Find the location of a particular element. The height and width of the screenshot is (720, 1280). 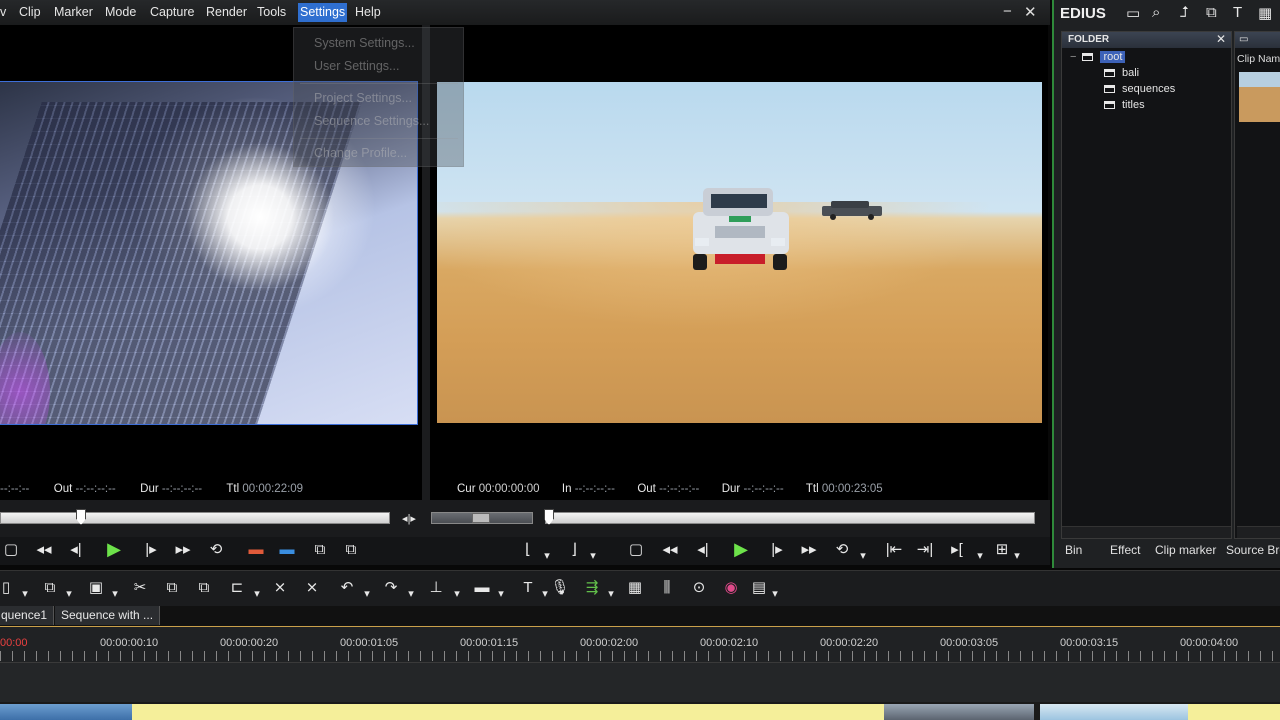

export-icon: ⇶ is located at coordinates (592, 588).